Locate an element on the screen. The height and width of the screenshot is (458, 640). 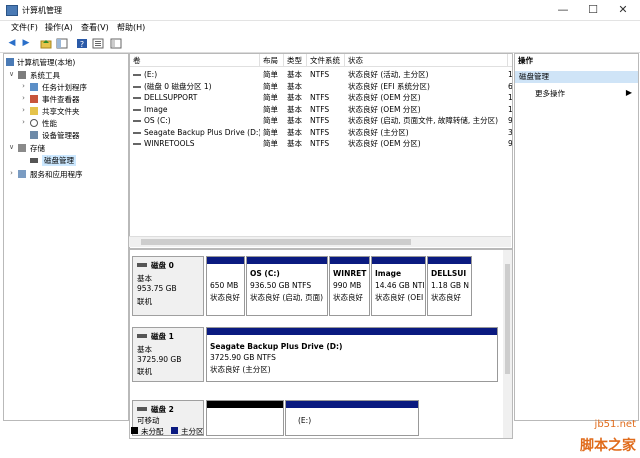
volume-cell-vol: OS (C:) is located at coordinates (157, 120).